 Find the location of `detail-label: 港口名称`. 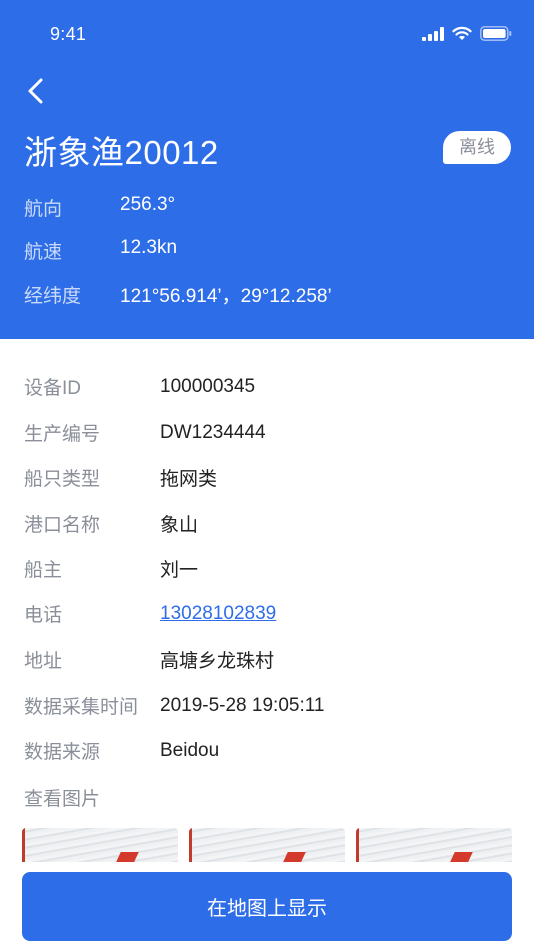

detail-label: 港口名称 is located at coordinates (62, 525).